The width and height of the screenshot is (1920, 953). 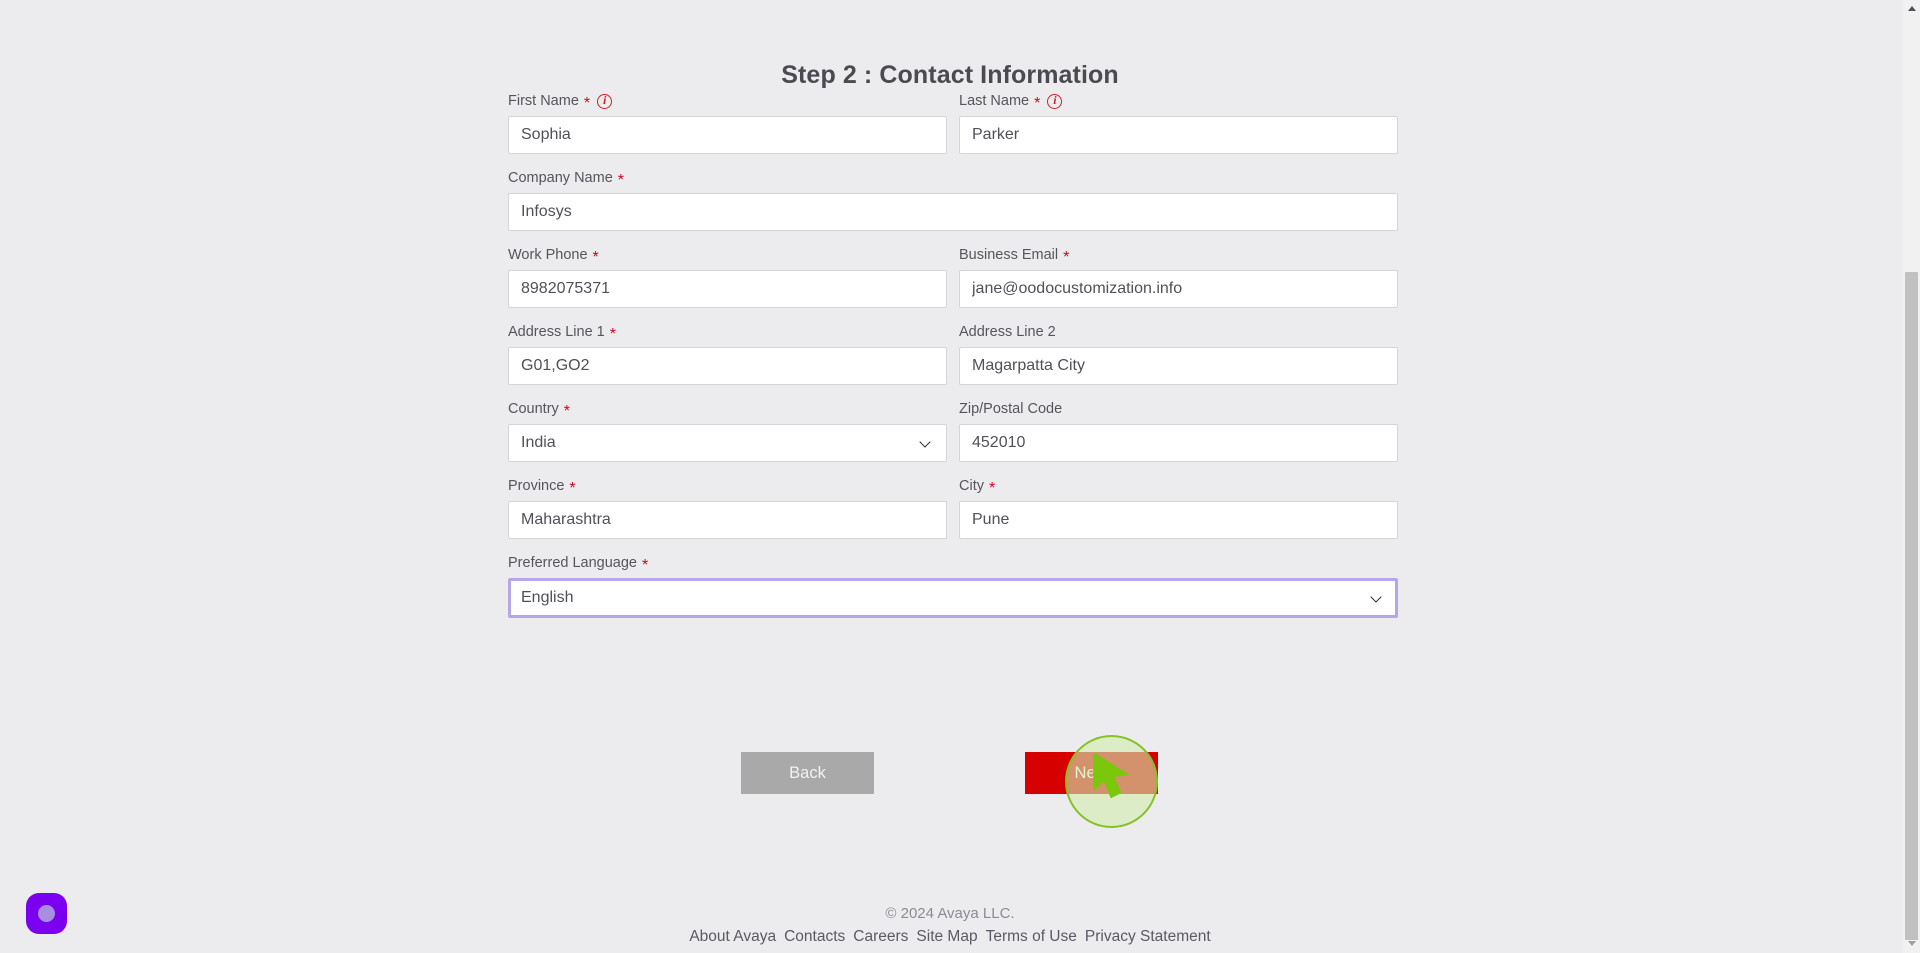 I want to click on next-button: Next, so click(x=1091, y=773).